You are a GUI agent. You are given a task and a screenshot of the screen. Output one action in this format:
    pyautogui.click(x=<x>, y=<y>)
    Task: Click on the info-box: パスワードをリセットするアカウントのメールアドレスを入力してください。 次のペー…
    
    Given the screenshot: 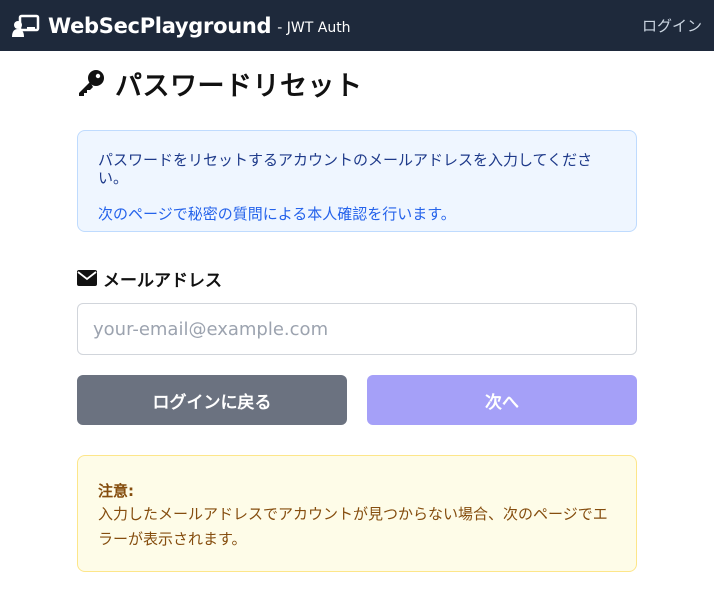 What is the action you would take?
    pyautogui.click(x=357, y=181)
    